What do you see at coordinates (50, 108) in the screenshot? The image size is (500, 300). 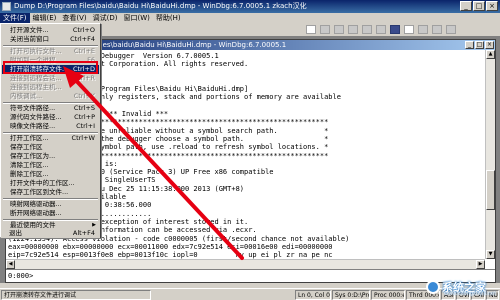 I see `menu-item-symbol-path: 符号文件路径... Ctrl+S` at bounding box center [50, 108].